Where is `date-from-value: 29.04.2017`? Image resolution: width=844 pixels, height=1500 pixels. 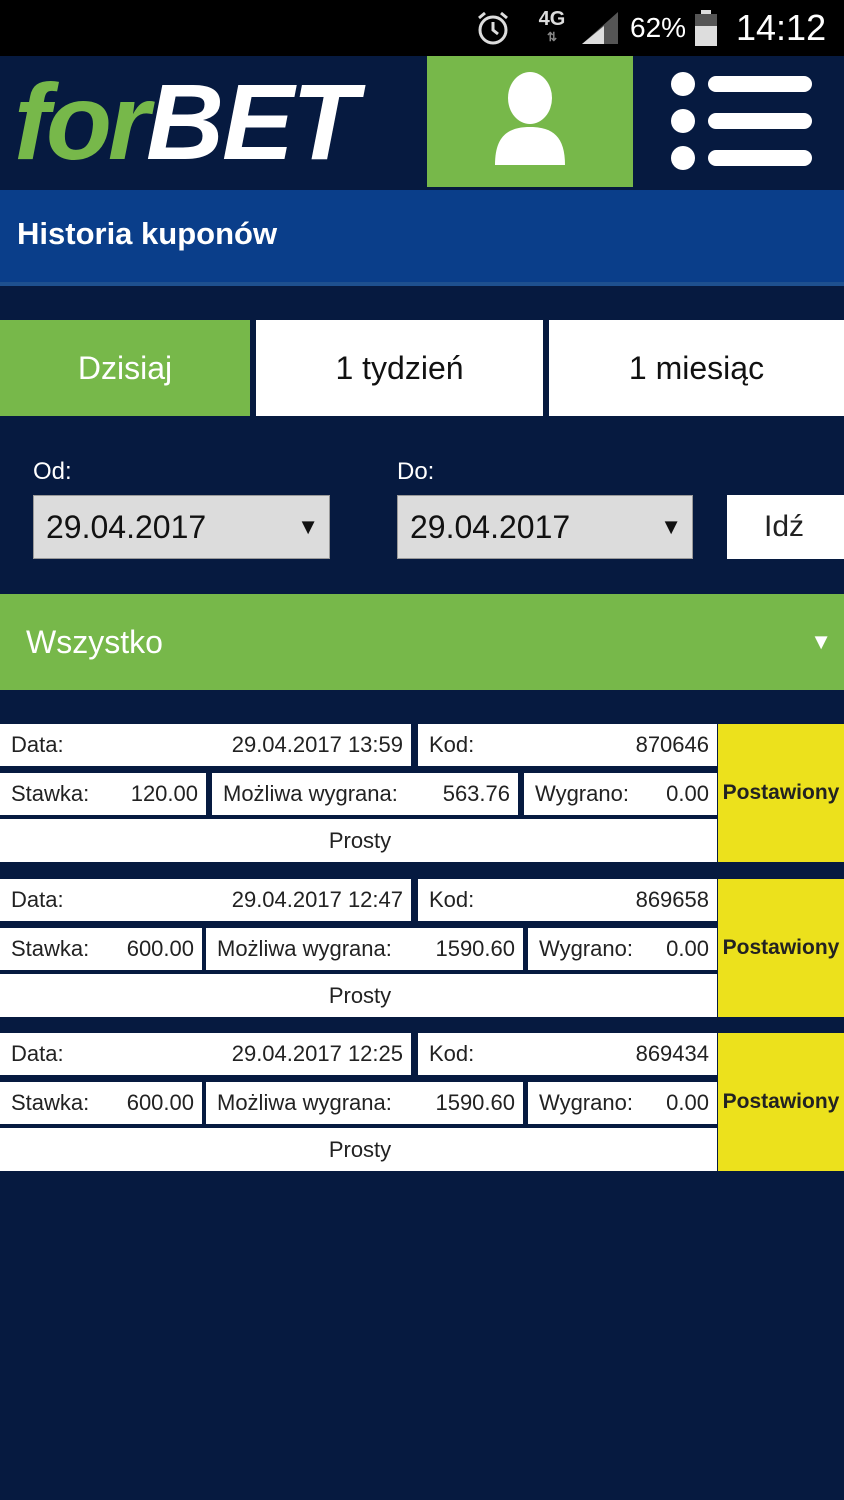
date-from-value: 29.04.2017 is located at coordinates (126, 526).